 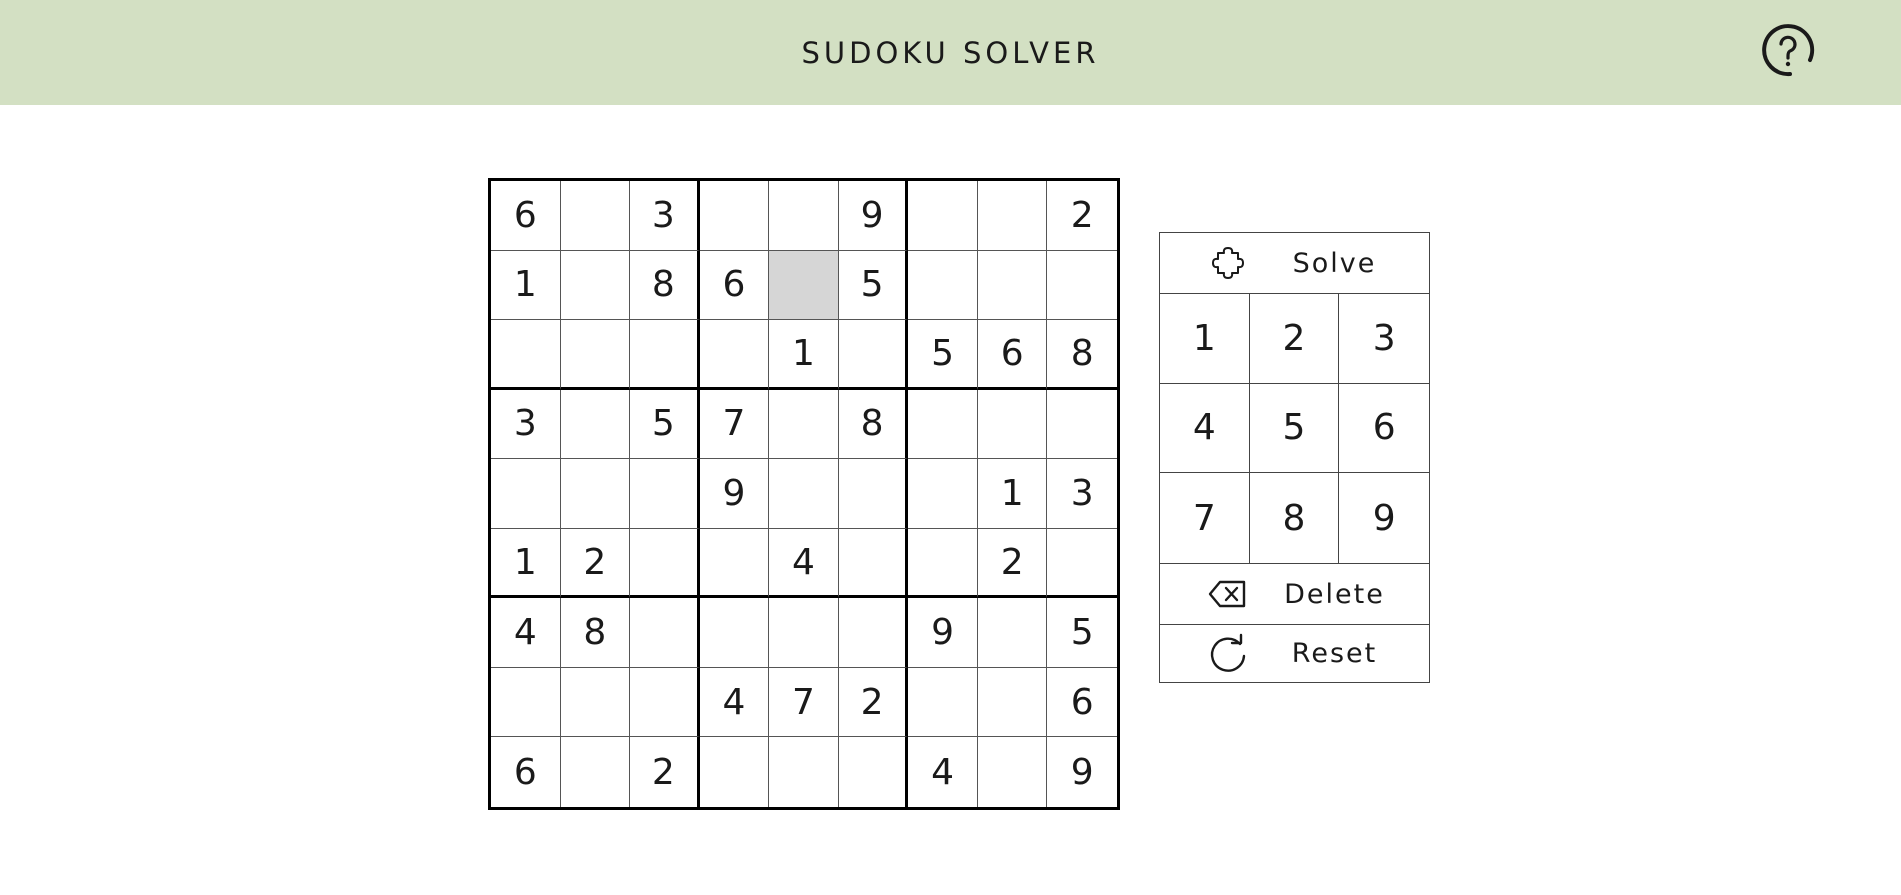 I want to click on solve-button: Solve, so click(x=1294, y=263).